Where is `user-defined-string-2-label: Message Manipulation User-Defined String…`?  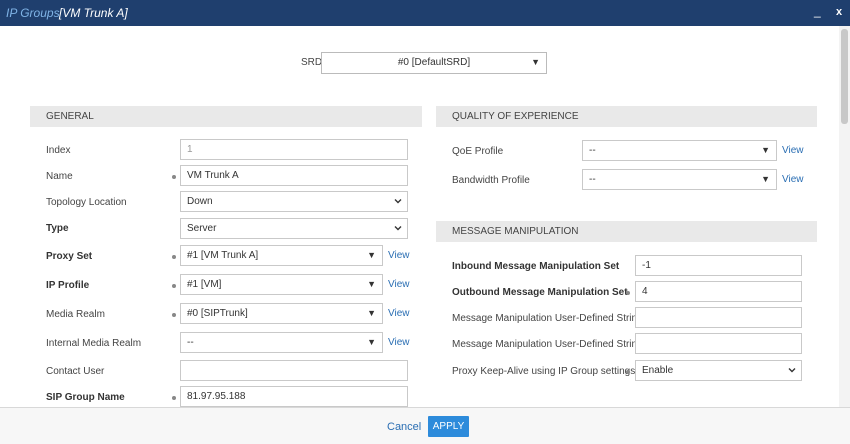
user-defined-string-2-label: Message Manipulation User-Defined String… is located at coordinates (551, 344).